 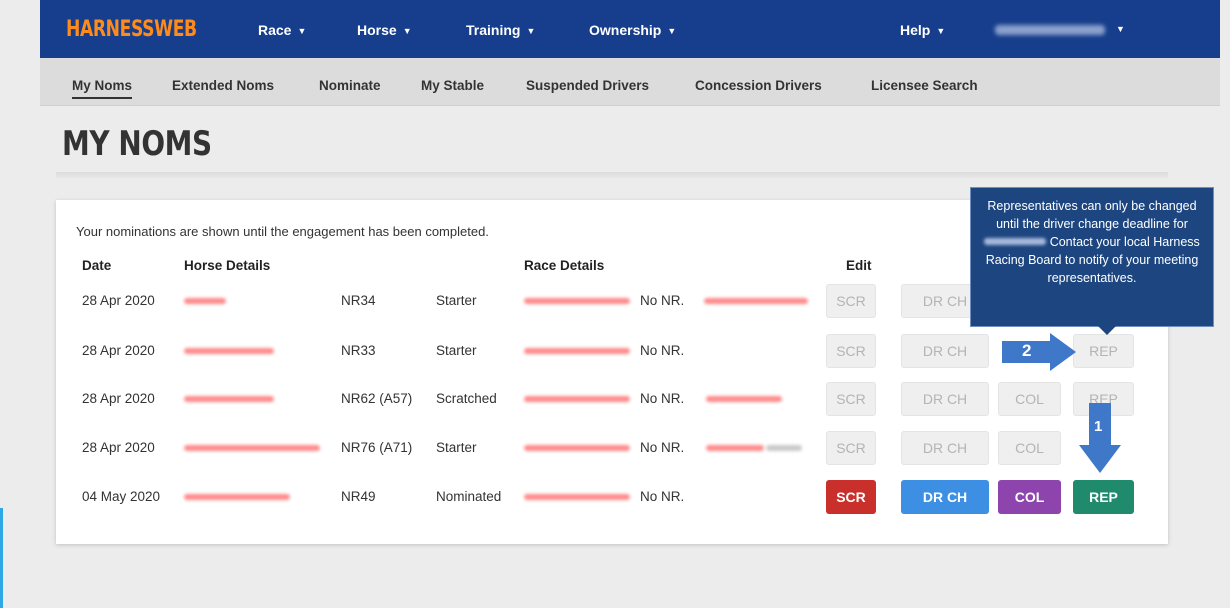 I want to click on subnav-extended-noms: Extended Noms, so click(x=223, y=85).